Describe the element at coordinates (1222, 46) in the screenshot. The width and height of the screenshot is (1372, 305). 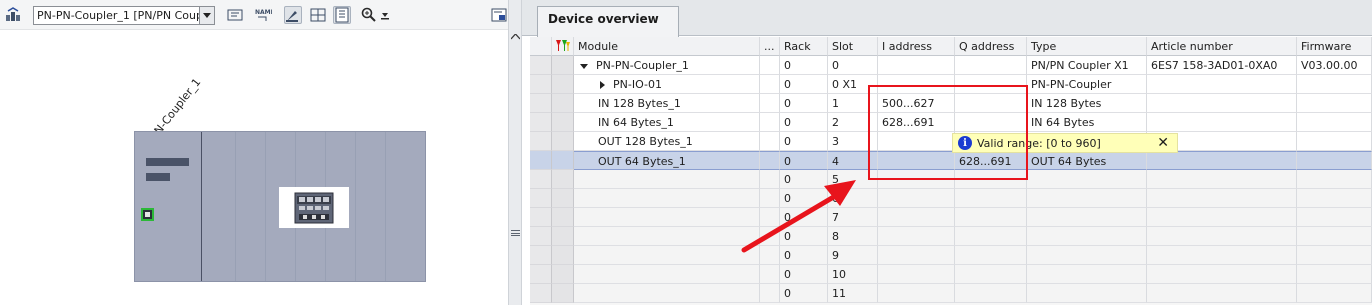
I see `column-header-article-number: Article number` at that location.